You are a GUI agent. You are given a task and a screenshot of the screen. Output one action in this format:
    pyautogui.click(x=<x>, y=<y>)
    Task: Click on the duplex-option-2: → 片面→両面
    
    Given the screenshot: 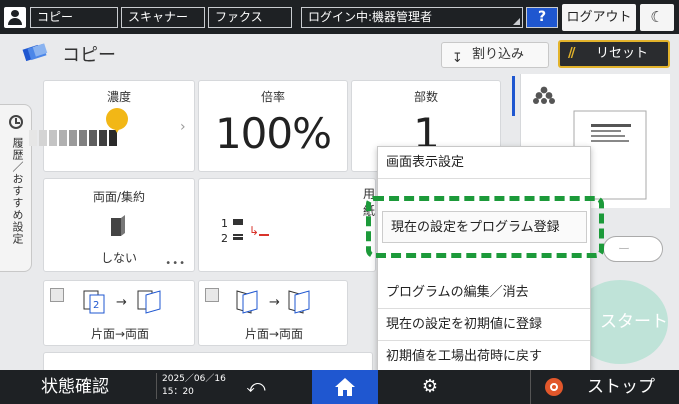 What is the action you would take?
    pyautogui.click(x=273, y=313)
    